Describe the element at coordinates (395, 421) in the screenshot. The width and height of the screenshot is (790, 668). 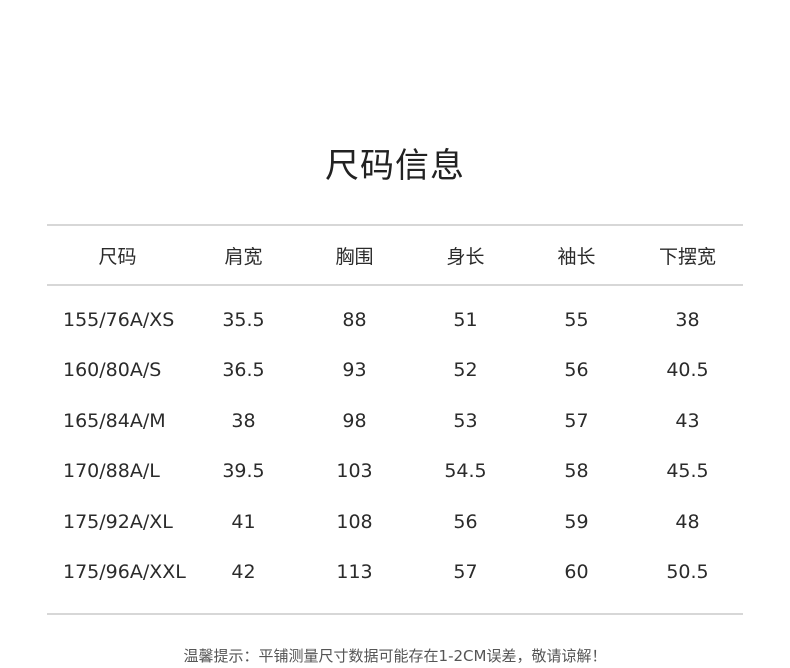
I see `table-row: 165/84A/M 38 98 53 57 43` at that location.